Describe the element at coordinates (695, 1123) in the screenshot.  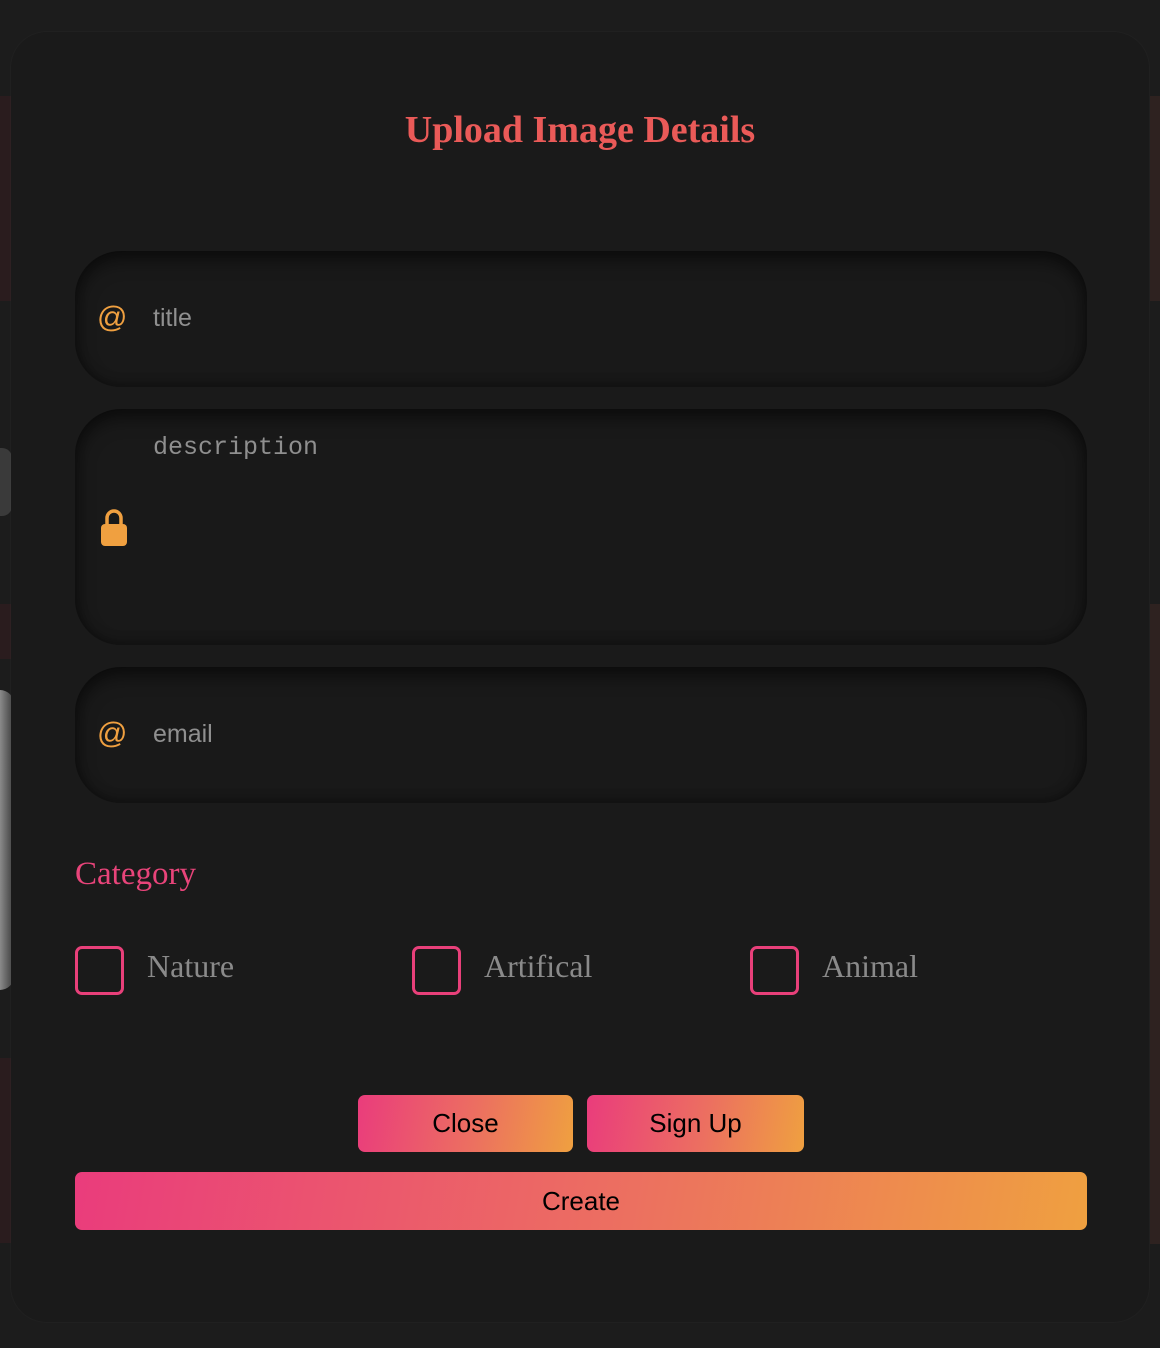
I see `signup-button: Sign Up` at that location.